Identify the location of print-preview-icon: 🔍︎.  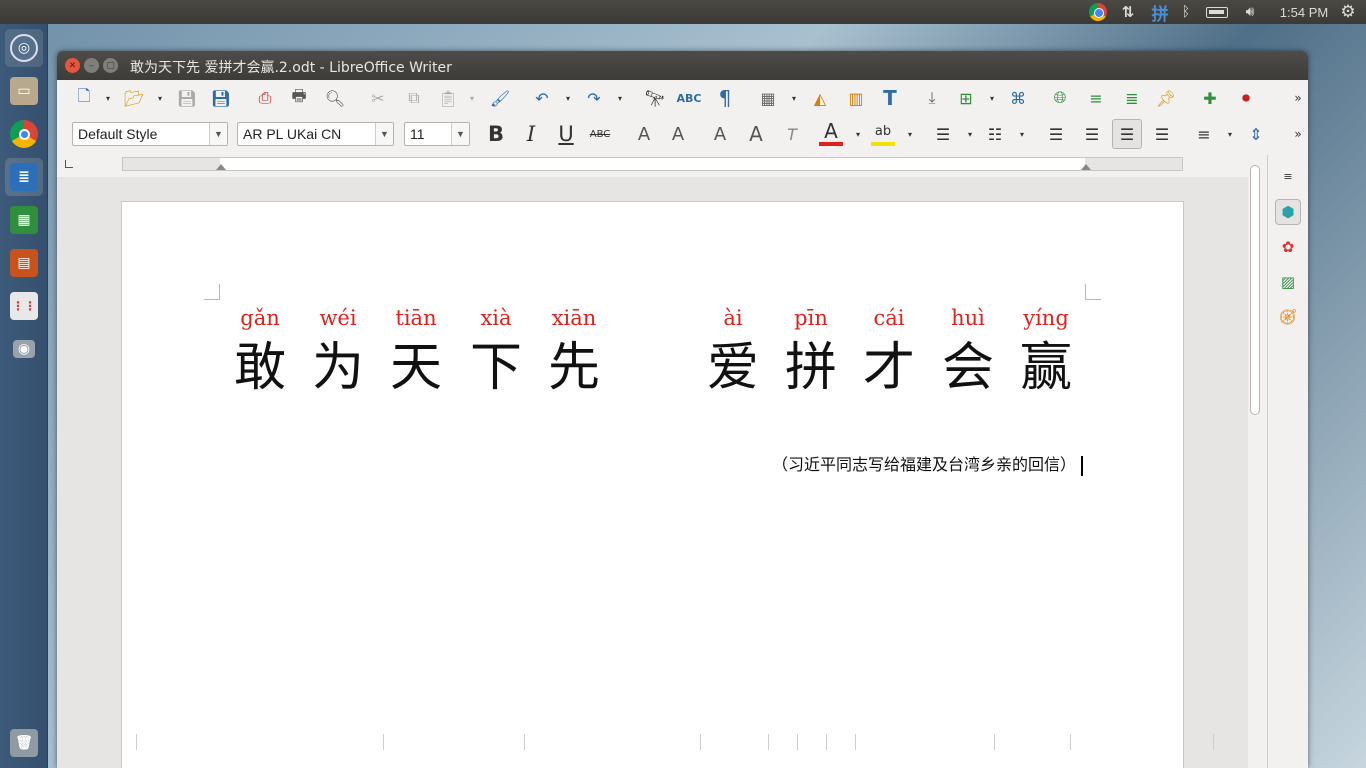
(335, 98).